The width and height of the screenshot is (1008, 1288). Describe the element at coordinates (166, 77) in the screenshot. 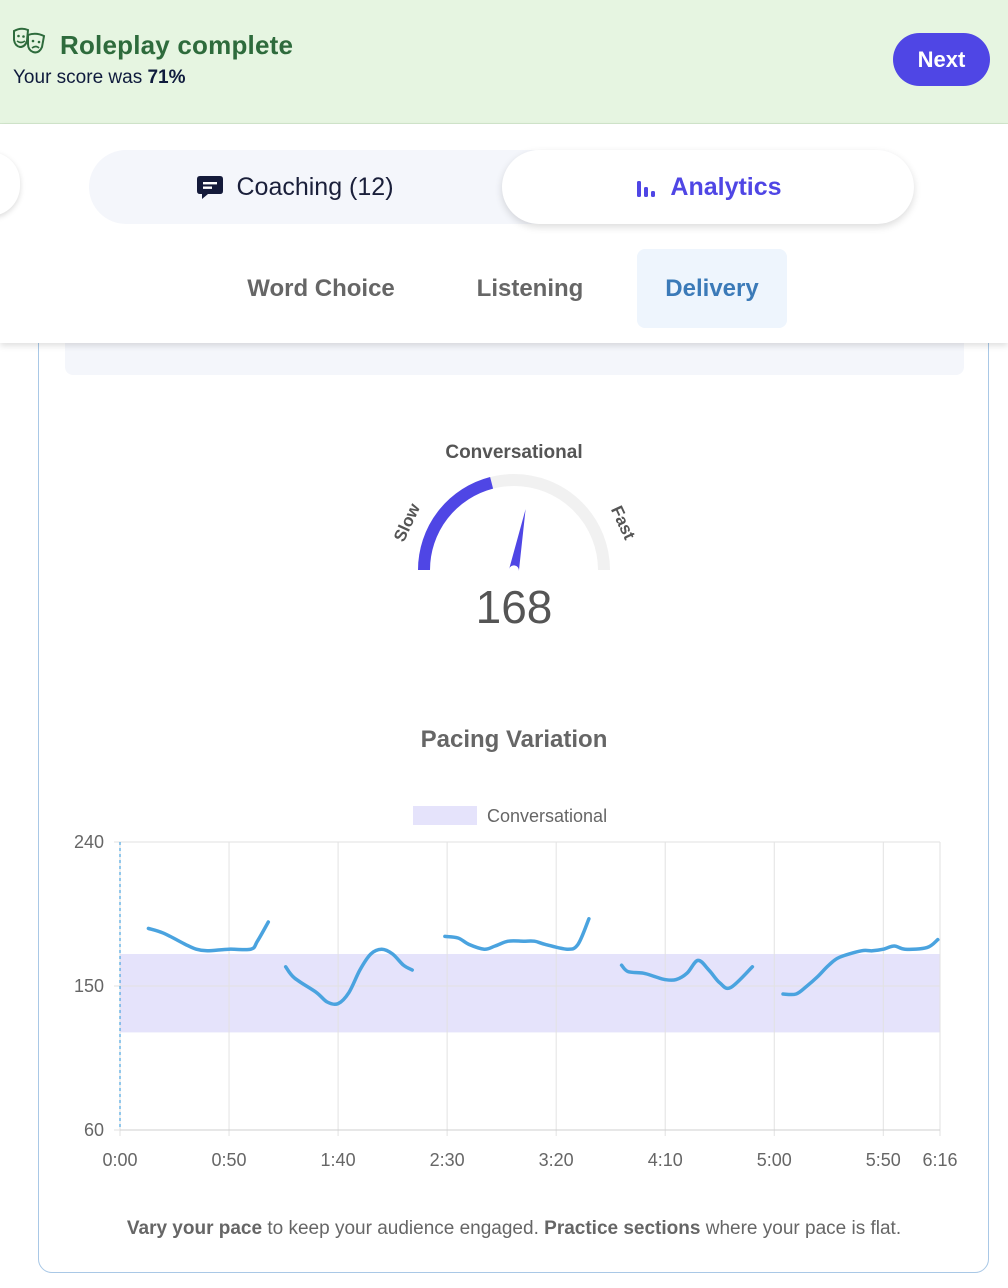

I see `score-value: 71%` at that location.